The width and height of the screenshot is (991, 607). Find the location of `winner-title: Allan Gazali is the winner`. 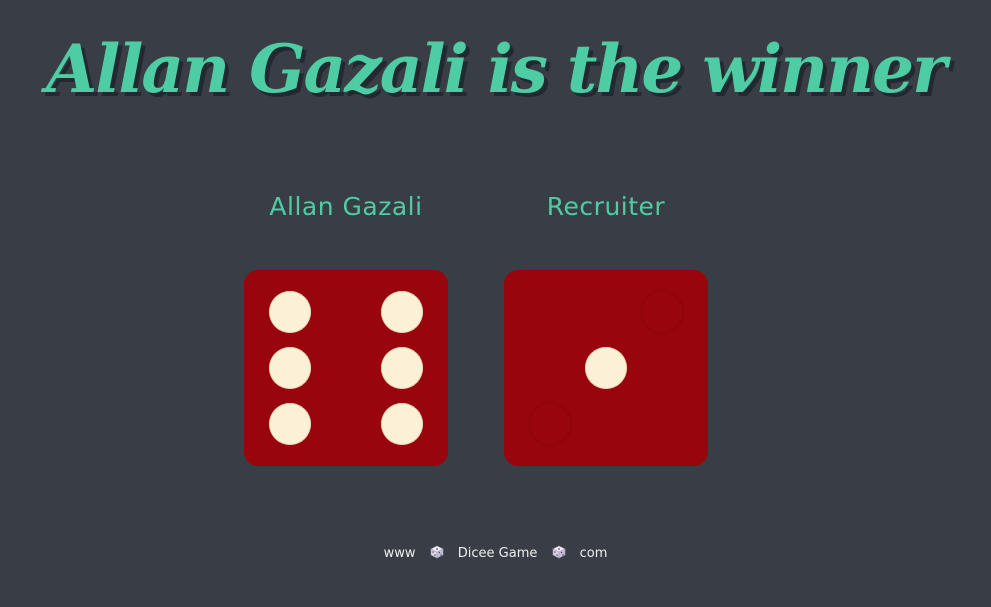

winner-title: Allan Gazali is the winner is located at coordinates (496, 69).